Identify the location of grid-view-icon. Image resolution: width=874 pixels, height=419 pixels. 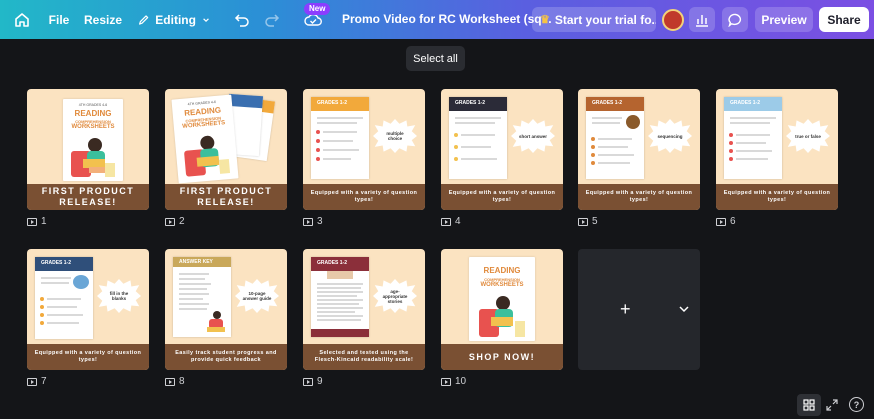
(809, 405).